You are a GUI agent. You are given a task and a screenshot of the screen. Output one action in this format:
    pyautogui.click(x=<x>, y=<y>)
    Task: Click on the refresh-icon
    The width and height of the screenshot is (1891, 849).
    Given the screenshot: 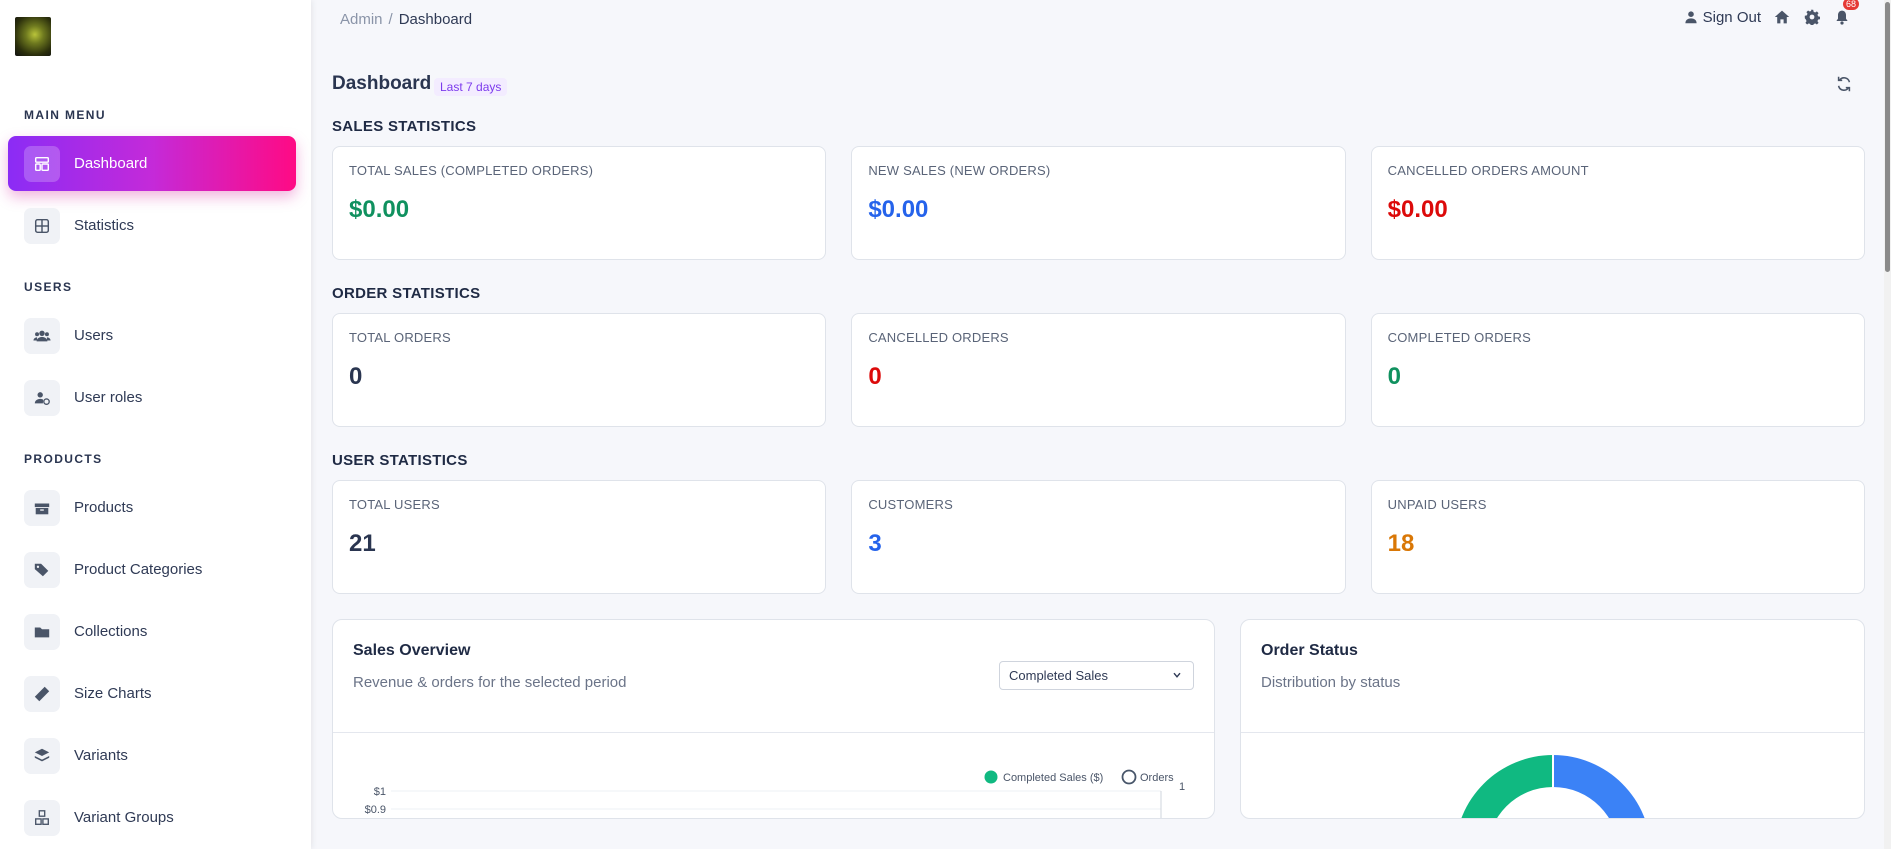 What is the action you would take?
    pyautogui.click(x=1845, y=85)
    